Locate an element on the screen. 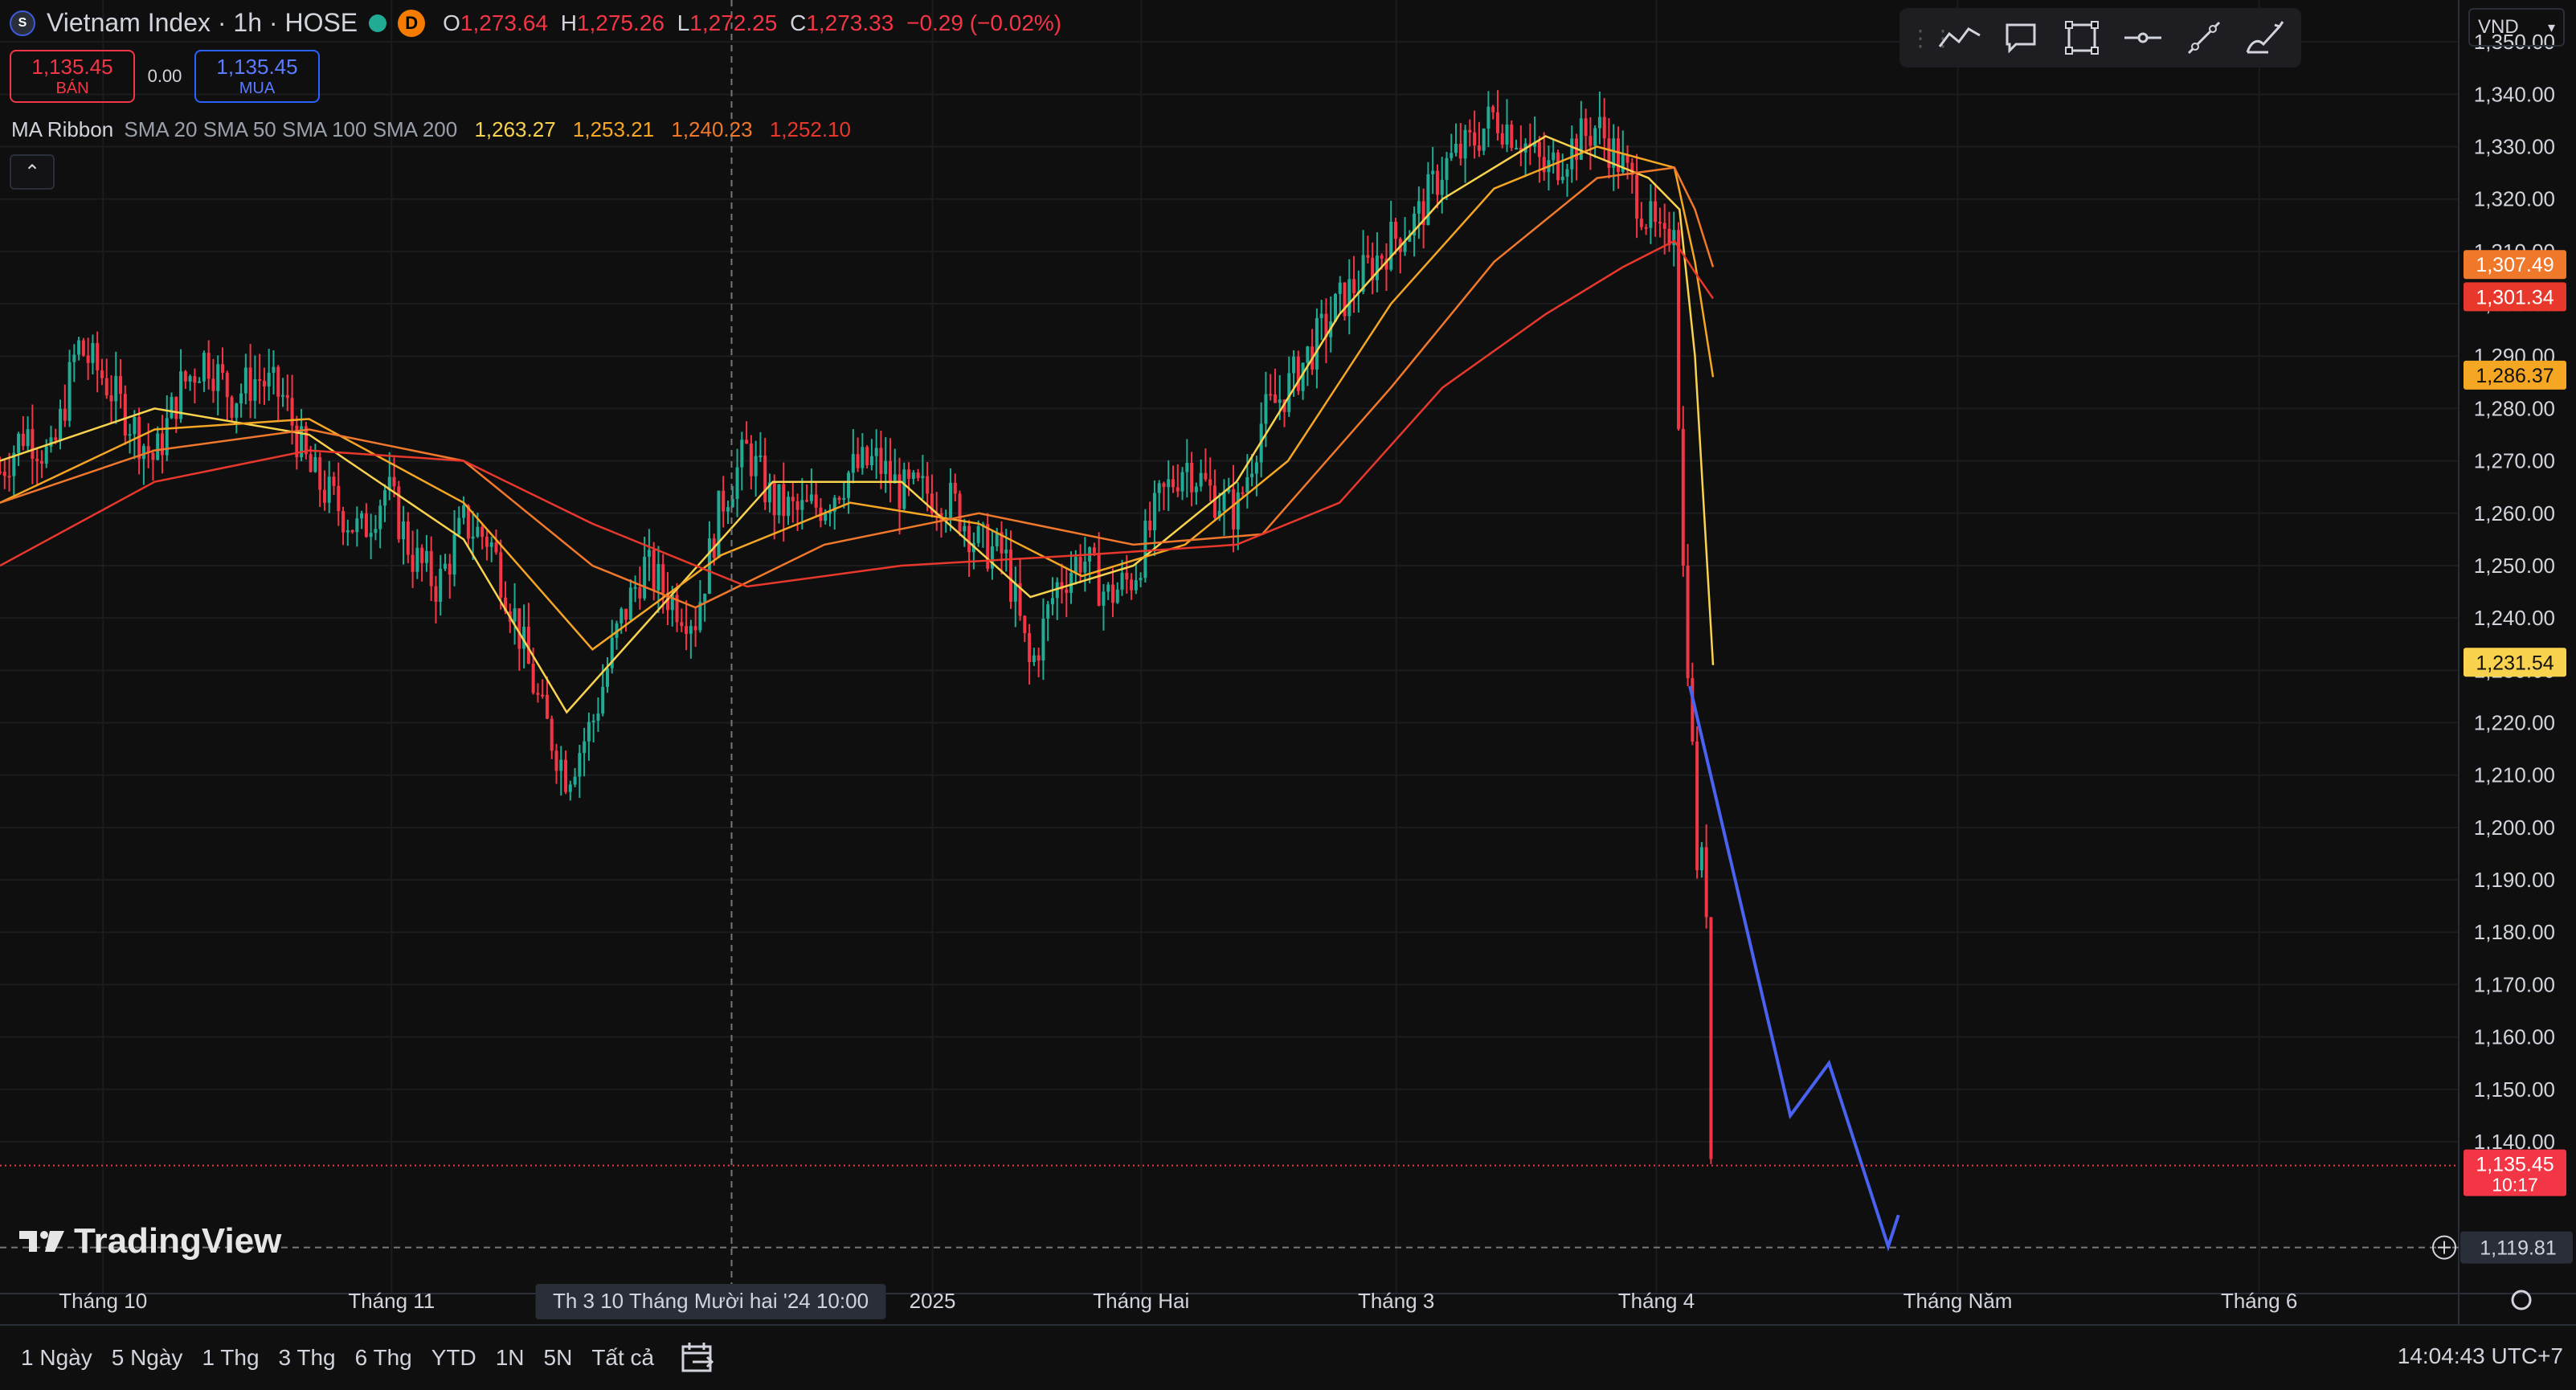 The width and height of the screenshot is (2576, 1390). data-delay-badge: D is located at coordinates (412, 23).